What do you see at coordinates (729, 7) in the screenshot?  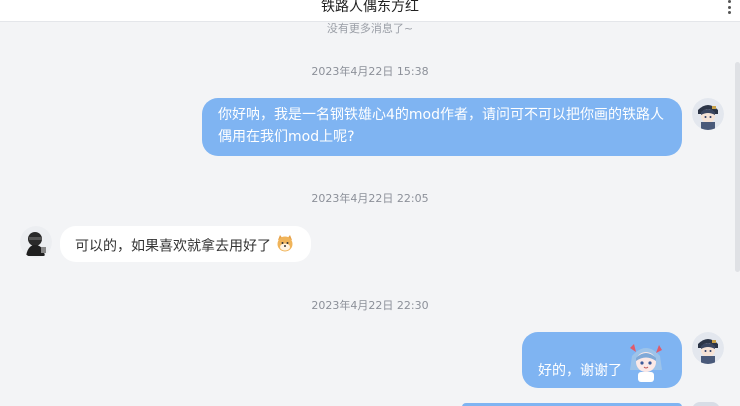 I see `more-vertical-icon` at bounding box center [729, 7].